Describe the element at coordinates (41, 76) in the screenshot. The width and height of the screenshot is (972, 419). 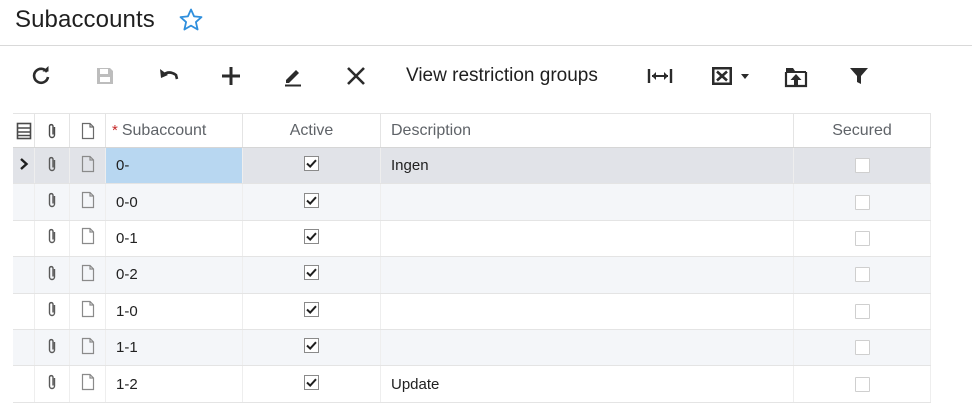
I see `refresh-button` at that location.